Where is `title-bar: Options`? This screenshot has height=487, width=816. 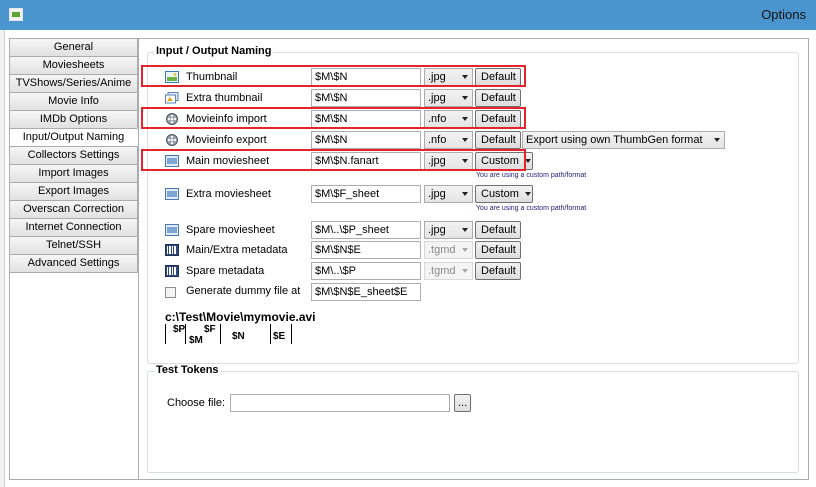 title-bar: Options is located at coordinates (408, 15).